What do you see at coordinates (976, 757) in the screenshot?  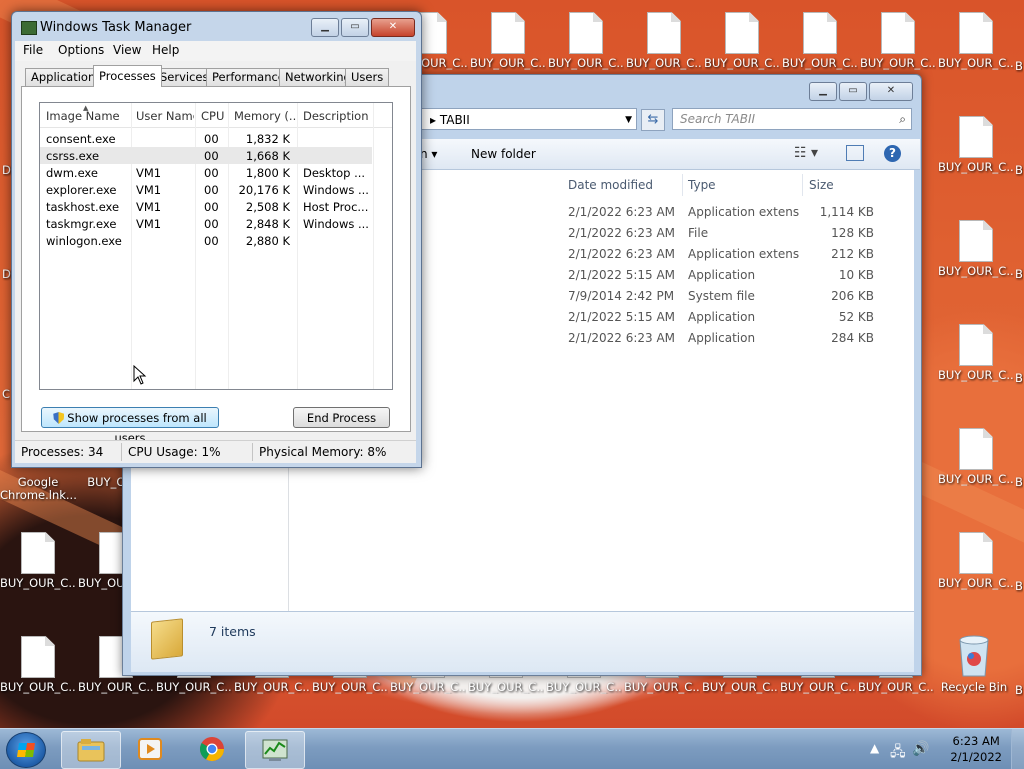 I see `clock-date: 2/1/2022` at bounding box center [976, 757].